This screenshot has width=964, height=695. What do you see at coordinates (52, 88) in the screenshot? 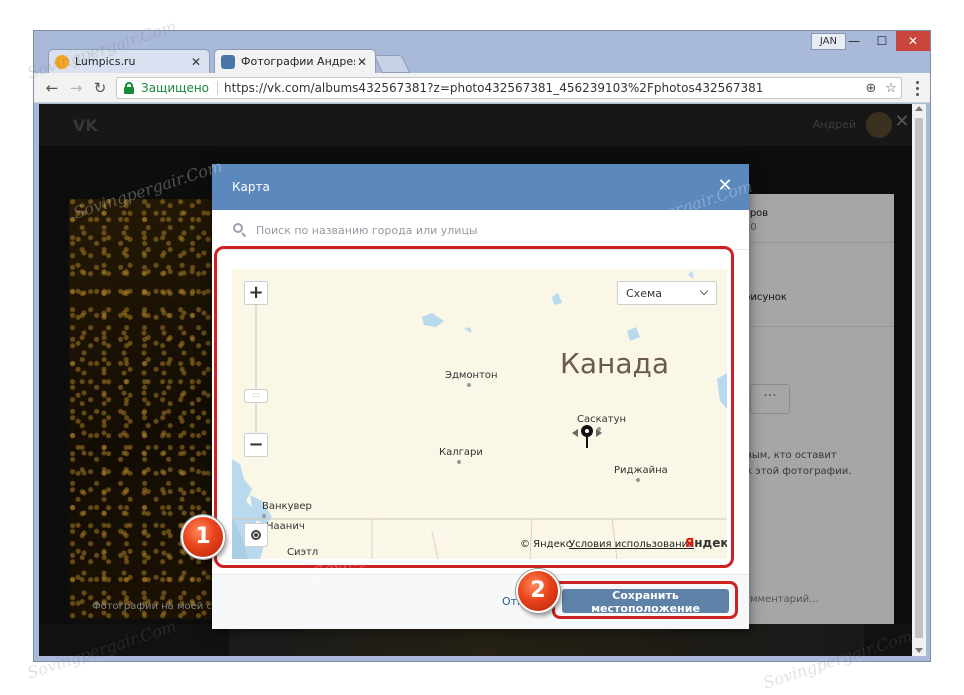
I see `back-arrow-icon: ←` at bounding box center [52, 88].